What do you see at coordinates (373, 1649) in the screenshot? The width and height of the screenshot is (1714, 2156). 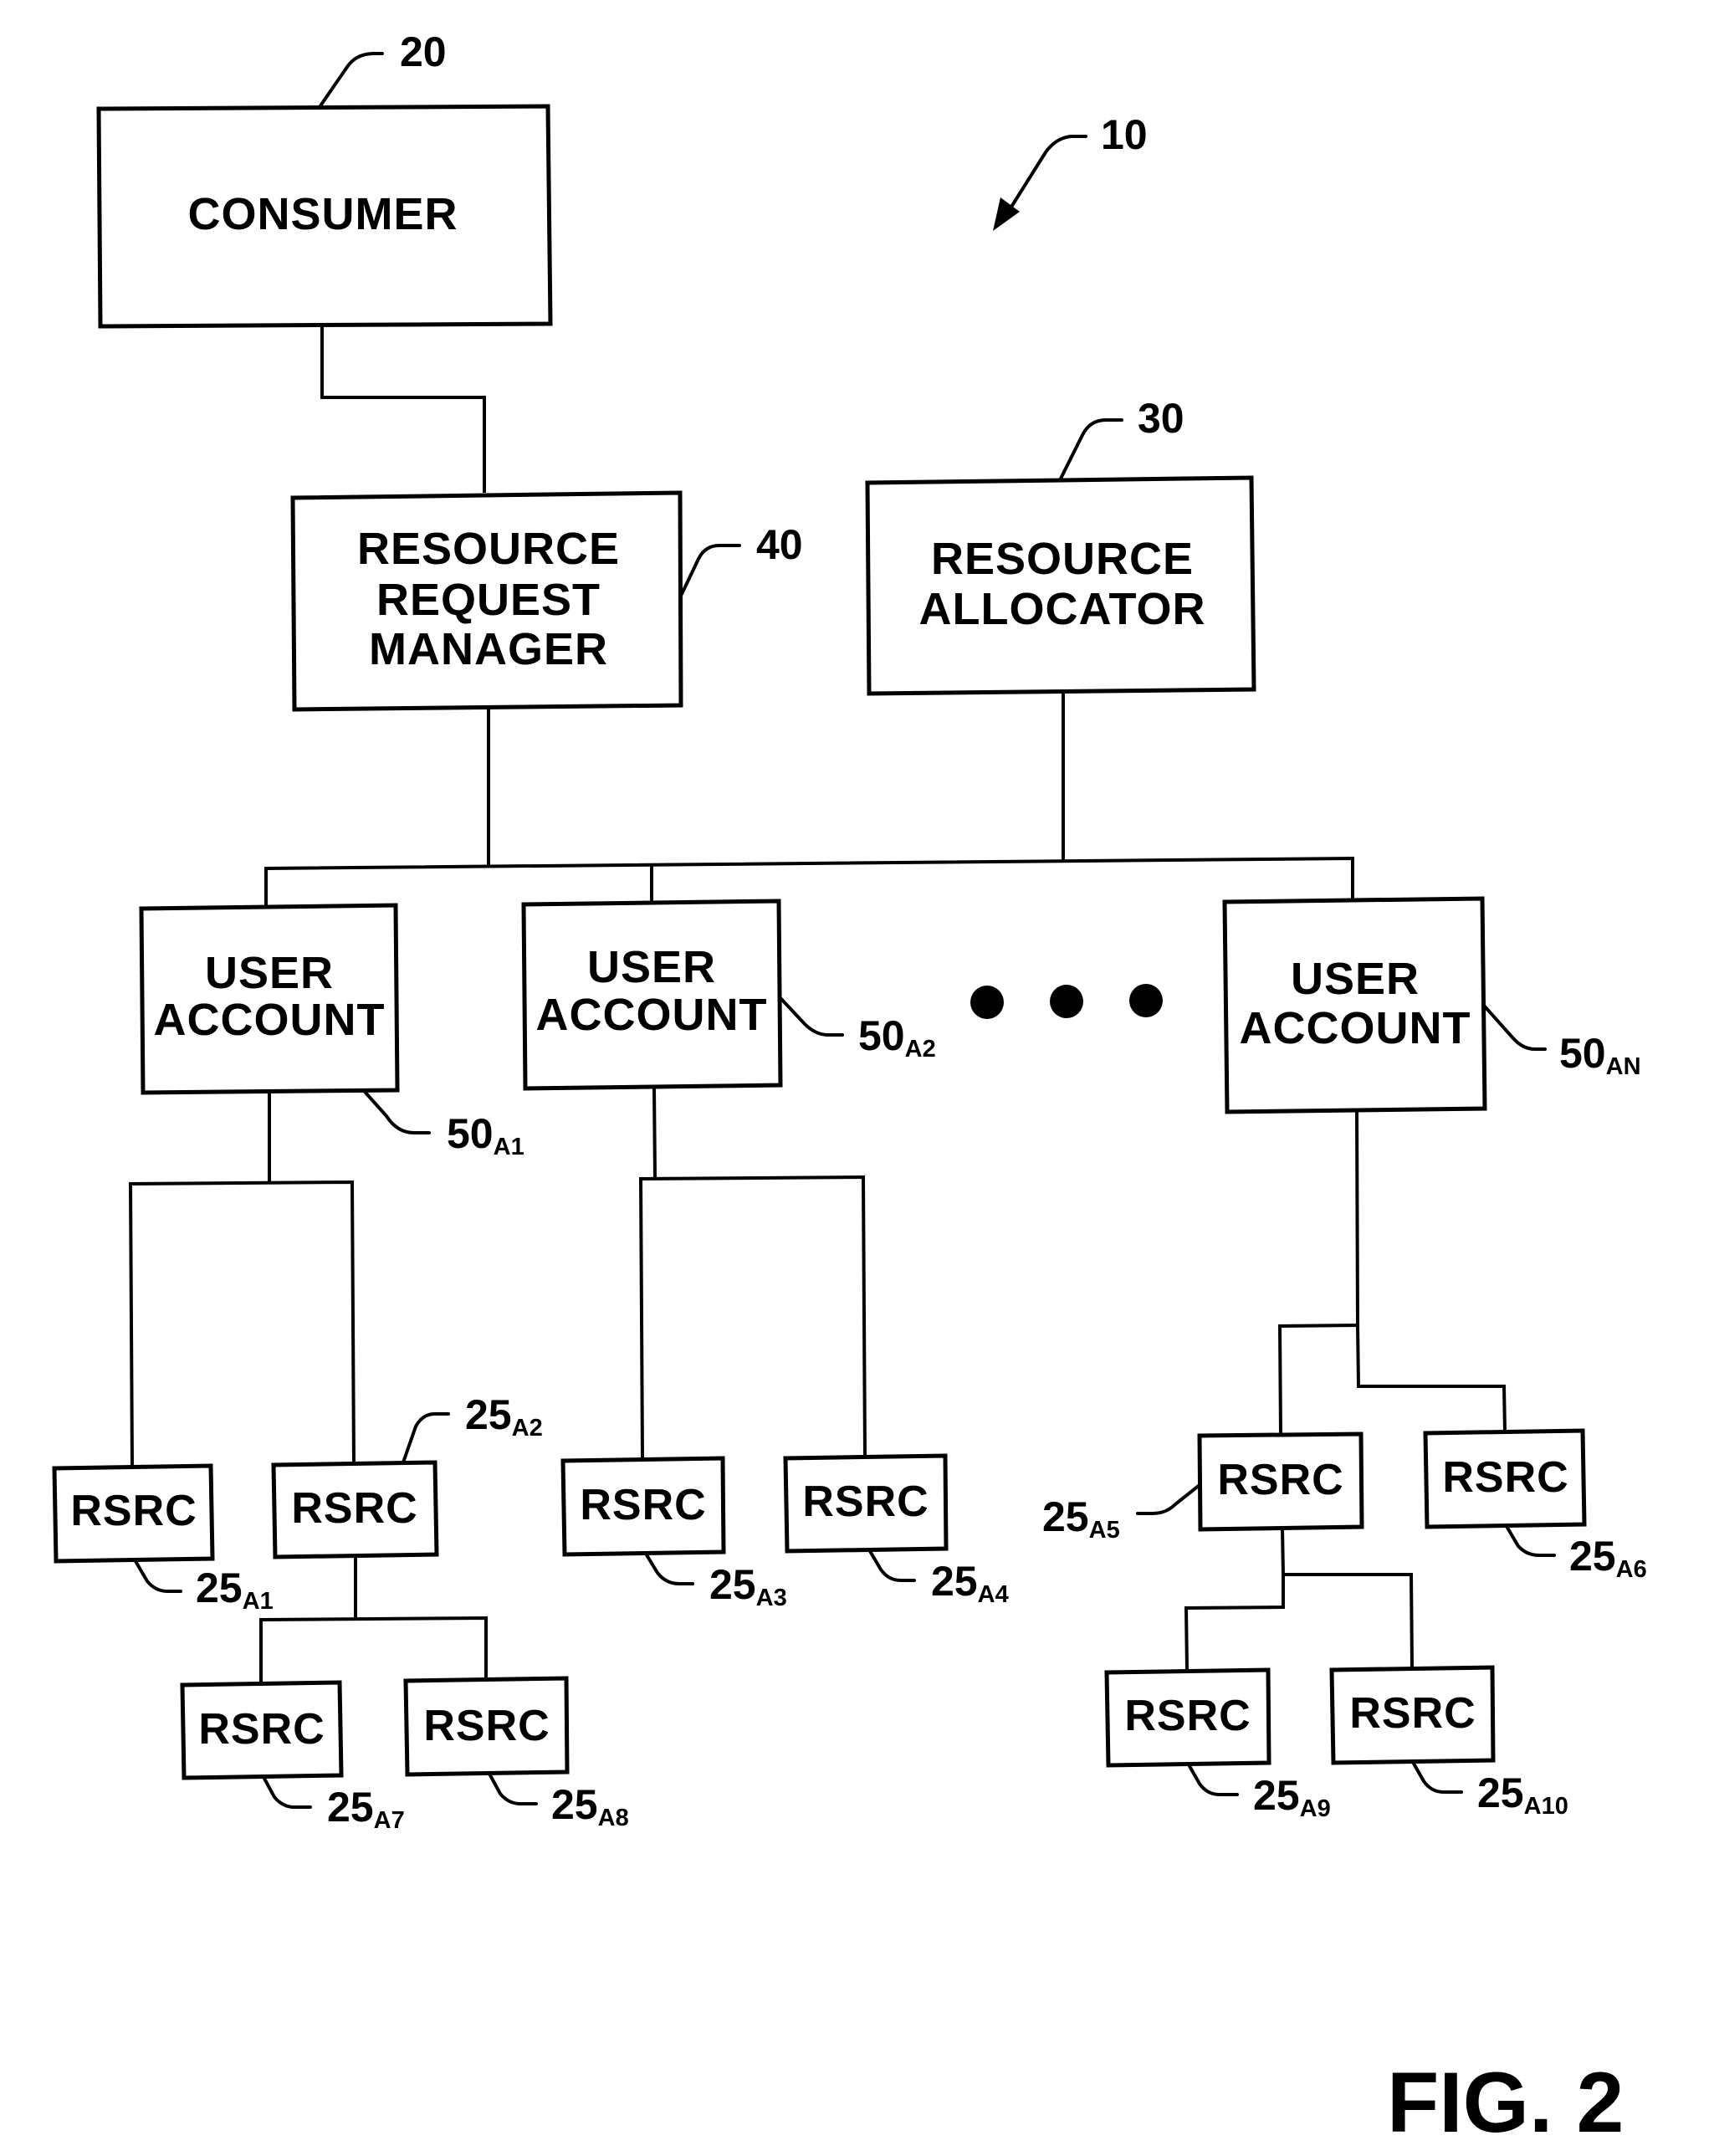 I see `wire-rsrc-a2-branch` at bounding box center [373, 1649].